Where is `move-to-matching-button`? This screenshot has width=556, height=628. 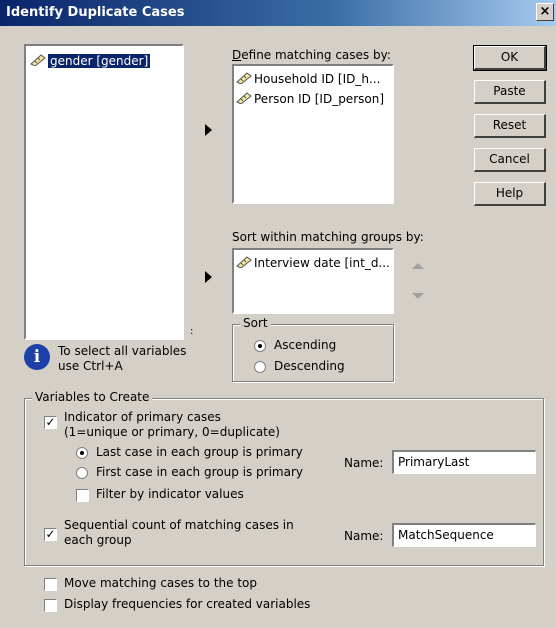
move-to-matching-button is located at coordinates (208, 130).